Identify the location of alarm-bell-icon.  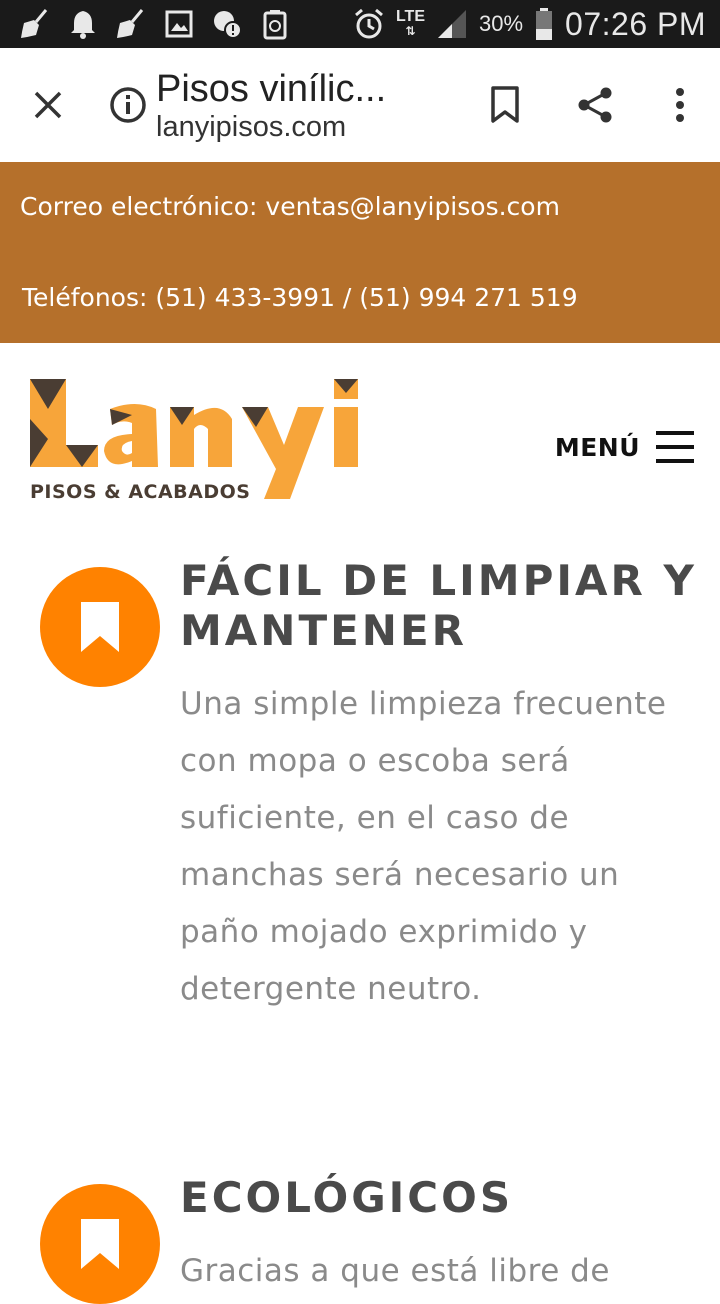
(83, 24).